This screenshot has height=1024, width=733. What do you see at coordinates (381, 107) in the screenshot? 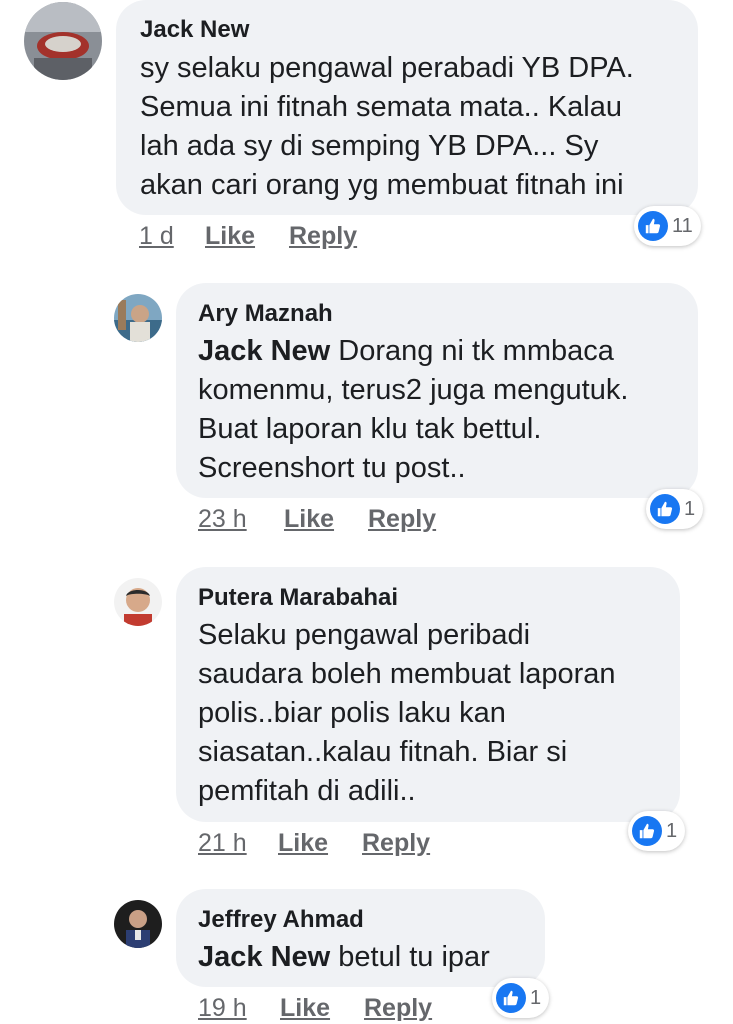
I see `comment-line: Semua ini fitnah semata mata.. Kalau` at bounding box center [381, 107].